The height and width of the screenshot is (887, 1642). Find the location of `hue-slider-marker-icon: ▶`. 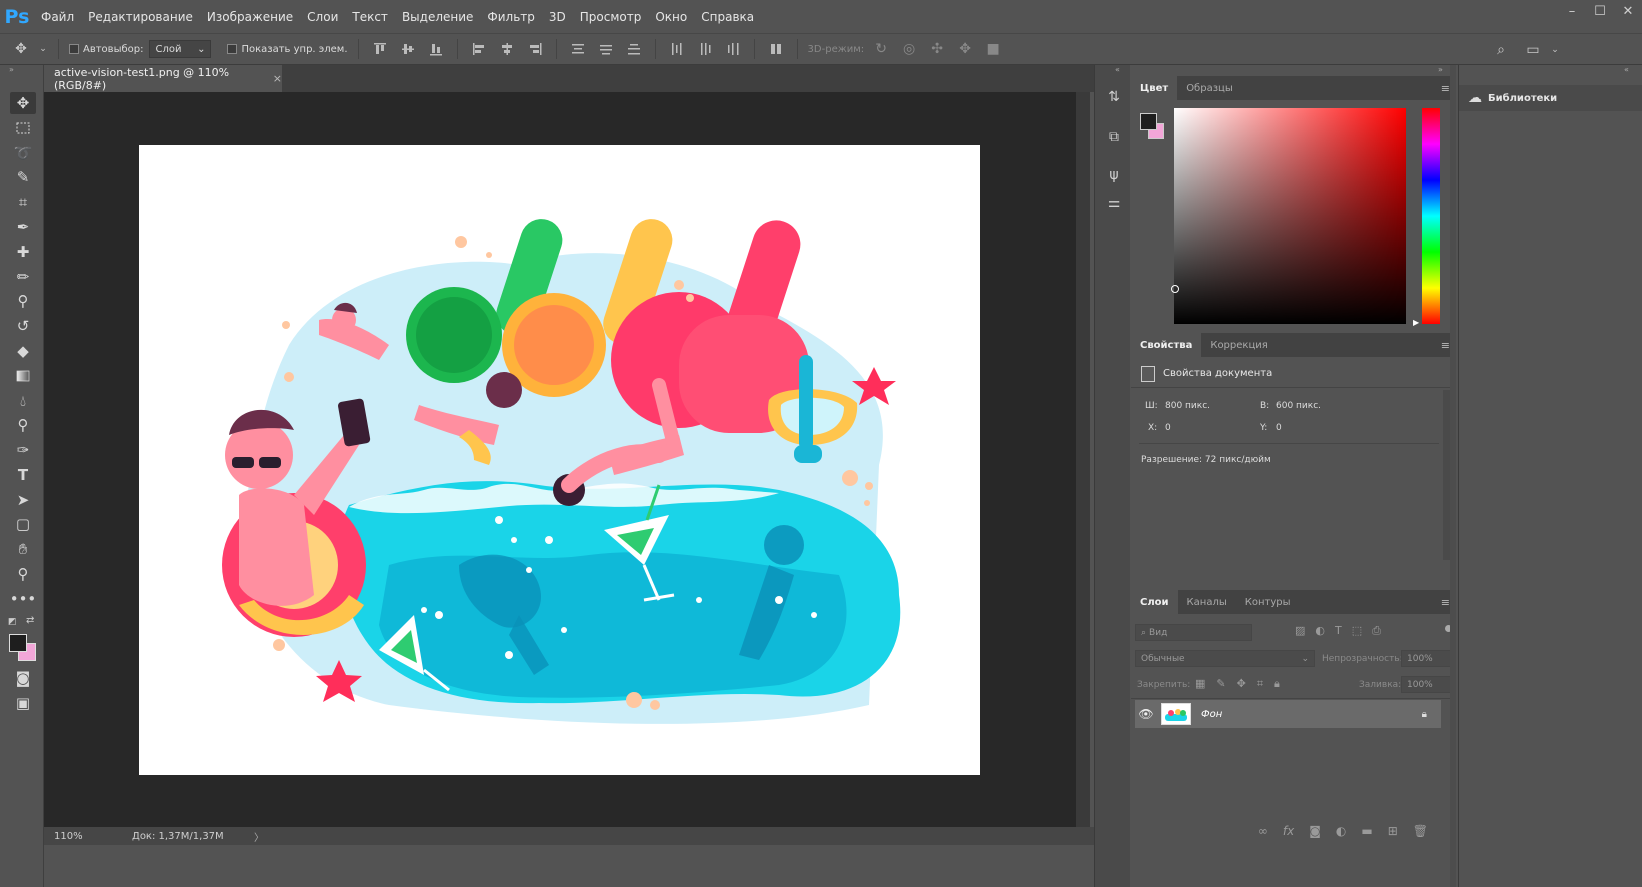

hue-slider-marker-icon: ▶ is located at coordinates (1416, 322).